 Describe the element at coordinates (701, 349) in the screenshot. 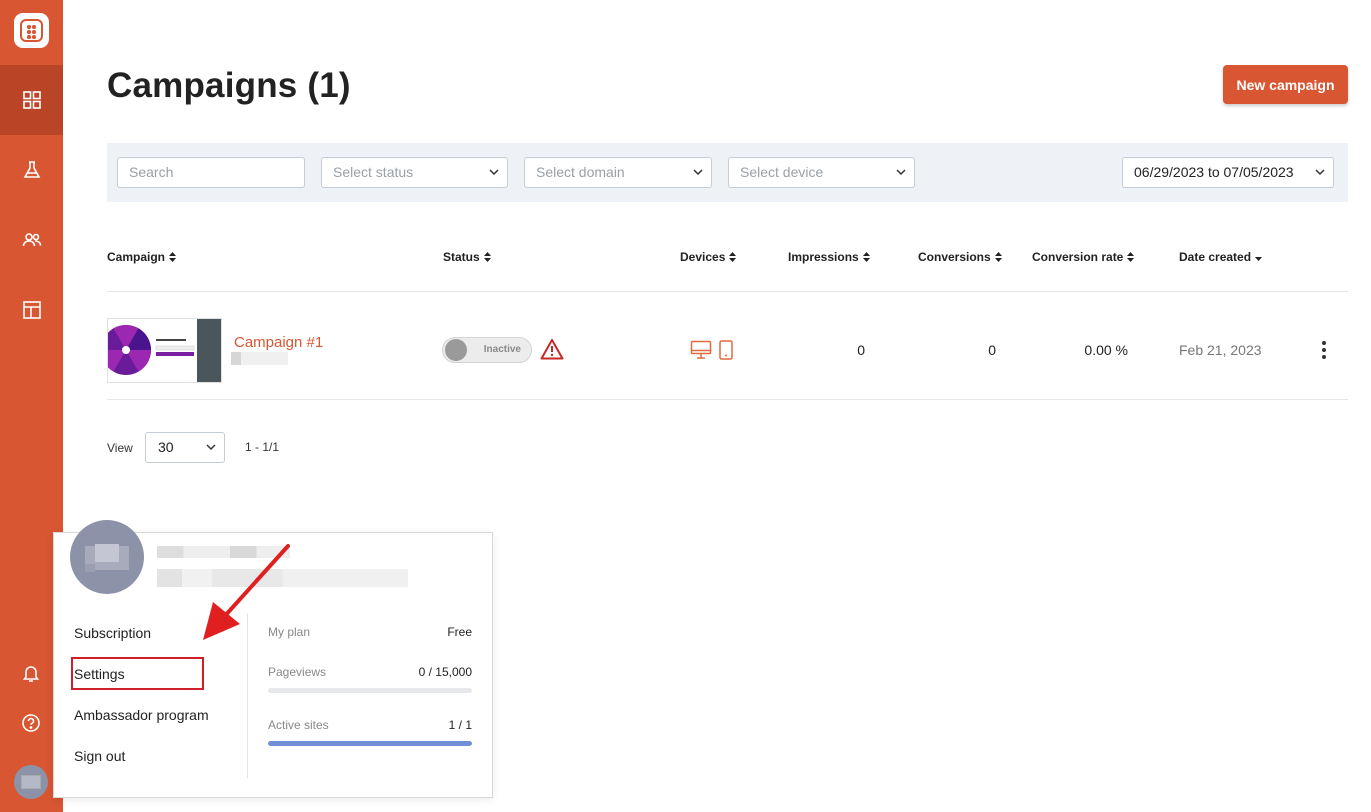

I see `desktop-icon` at that location.